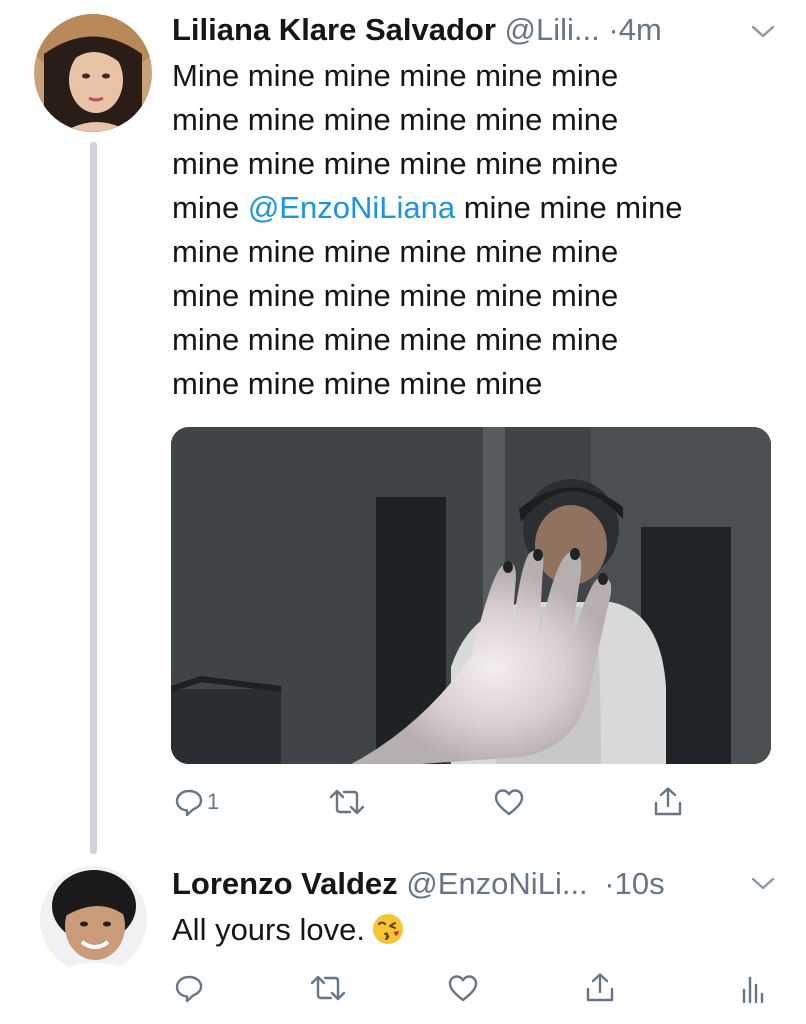  I want to click on tweet2-actions, so click(403, 988).